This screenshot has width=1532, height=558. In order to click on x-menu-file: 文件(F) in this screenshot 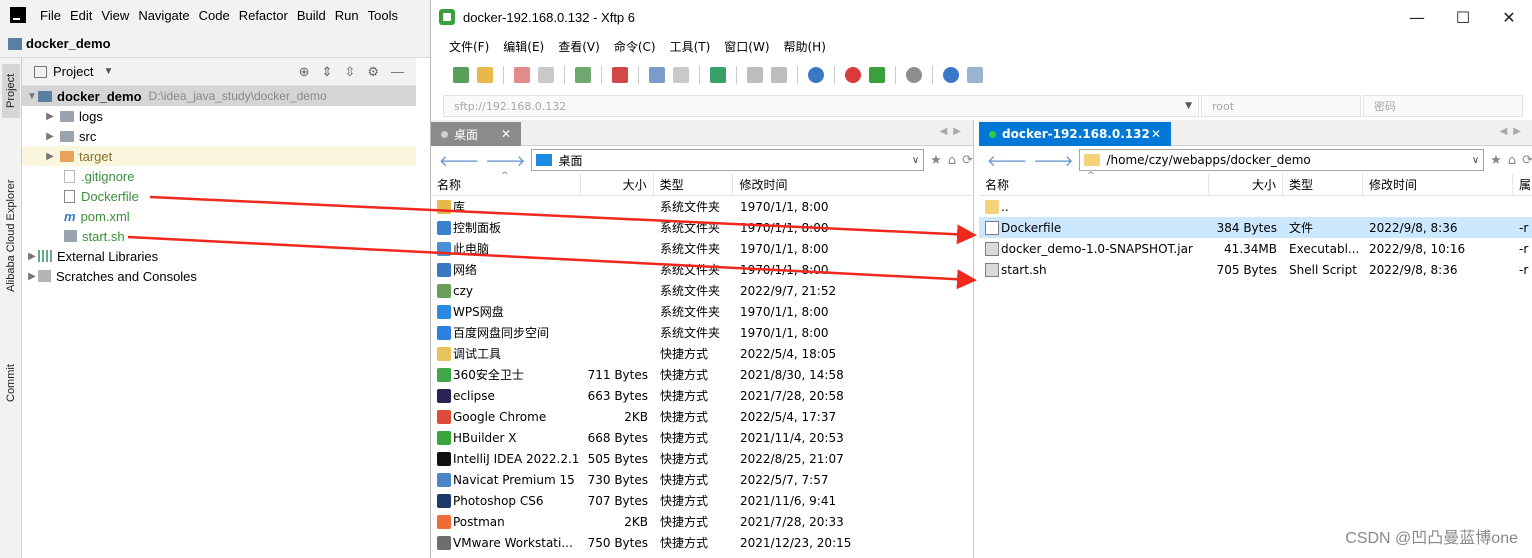, I will do `click(469, 46)`.